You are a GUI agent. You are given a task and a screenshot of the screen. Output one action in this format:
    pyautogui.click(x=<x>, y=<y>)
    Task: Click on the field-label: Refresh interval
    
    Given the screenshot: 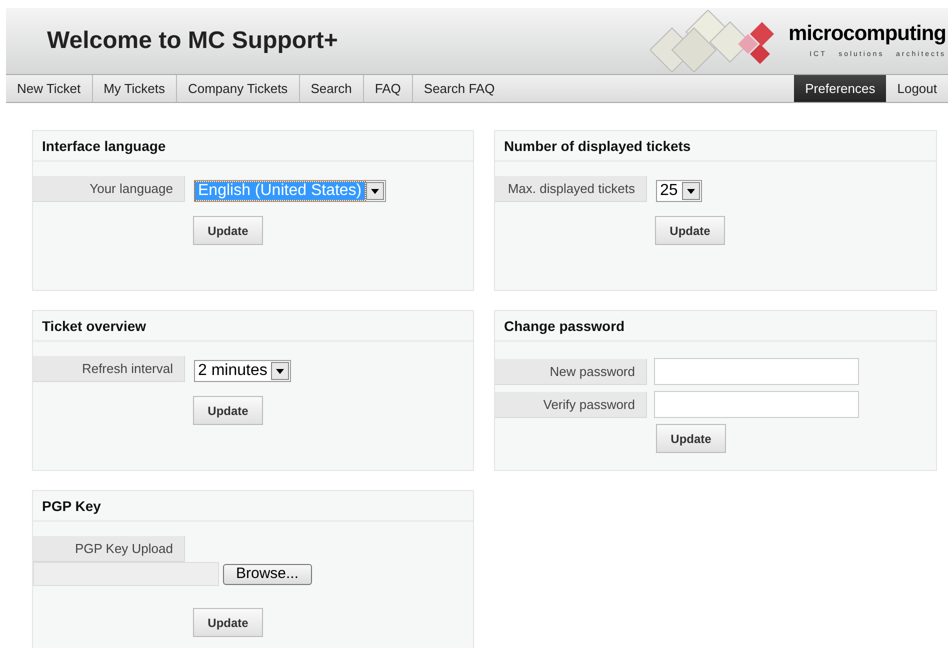 What is the action you would take?
    pyautogui.click(x=109, y=369)
    